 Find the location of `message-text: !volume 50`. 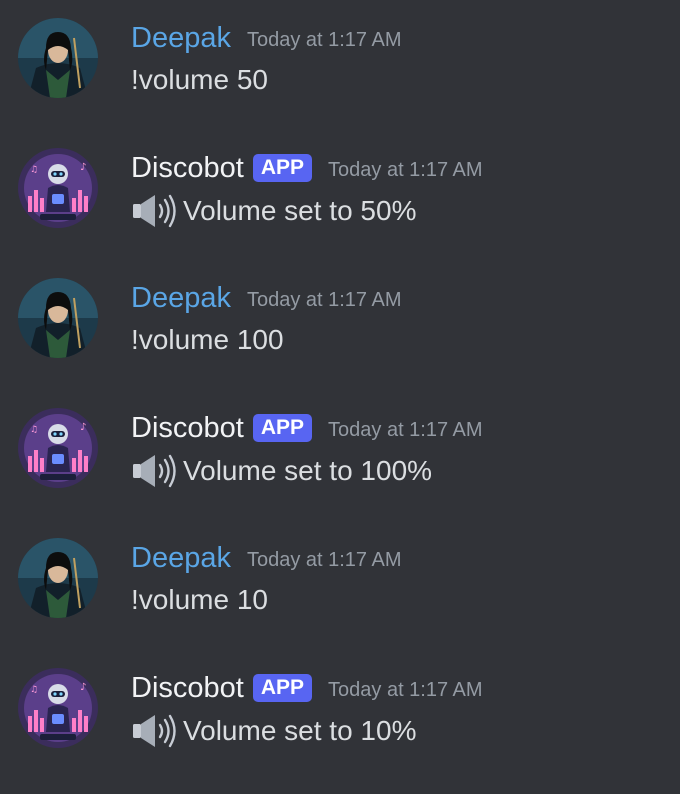

message-text: !volume 50 is located at coordinates (199, 79).